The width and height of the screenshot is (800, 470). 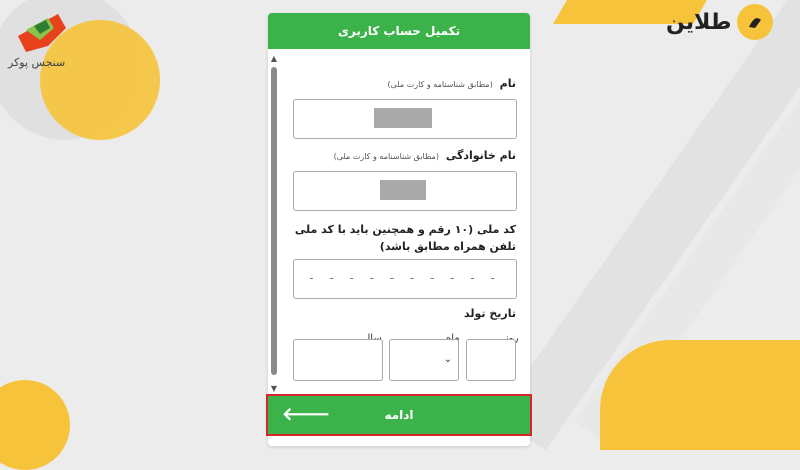 I want to click on national-code-field: - - - - - - - - - -, so click(x=405, y=279).